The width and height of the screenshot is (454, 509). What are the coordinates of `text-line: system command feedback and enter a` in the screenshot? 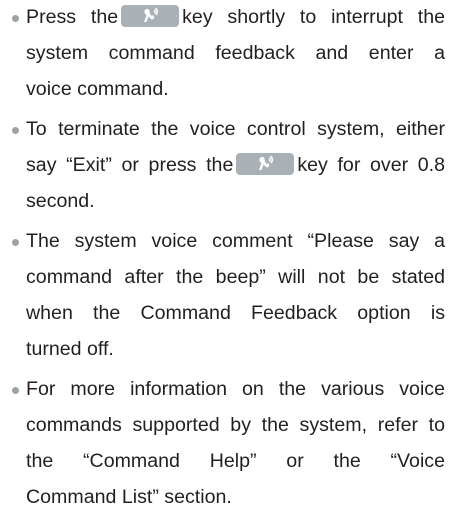 It's located at (235, 53).